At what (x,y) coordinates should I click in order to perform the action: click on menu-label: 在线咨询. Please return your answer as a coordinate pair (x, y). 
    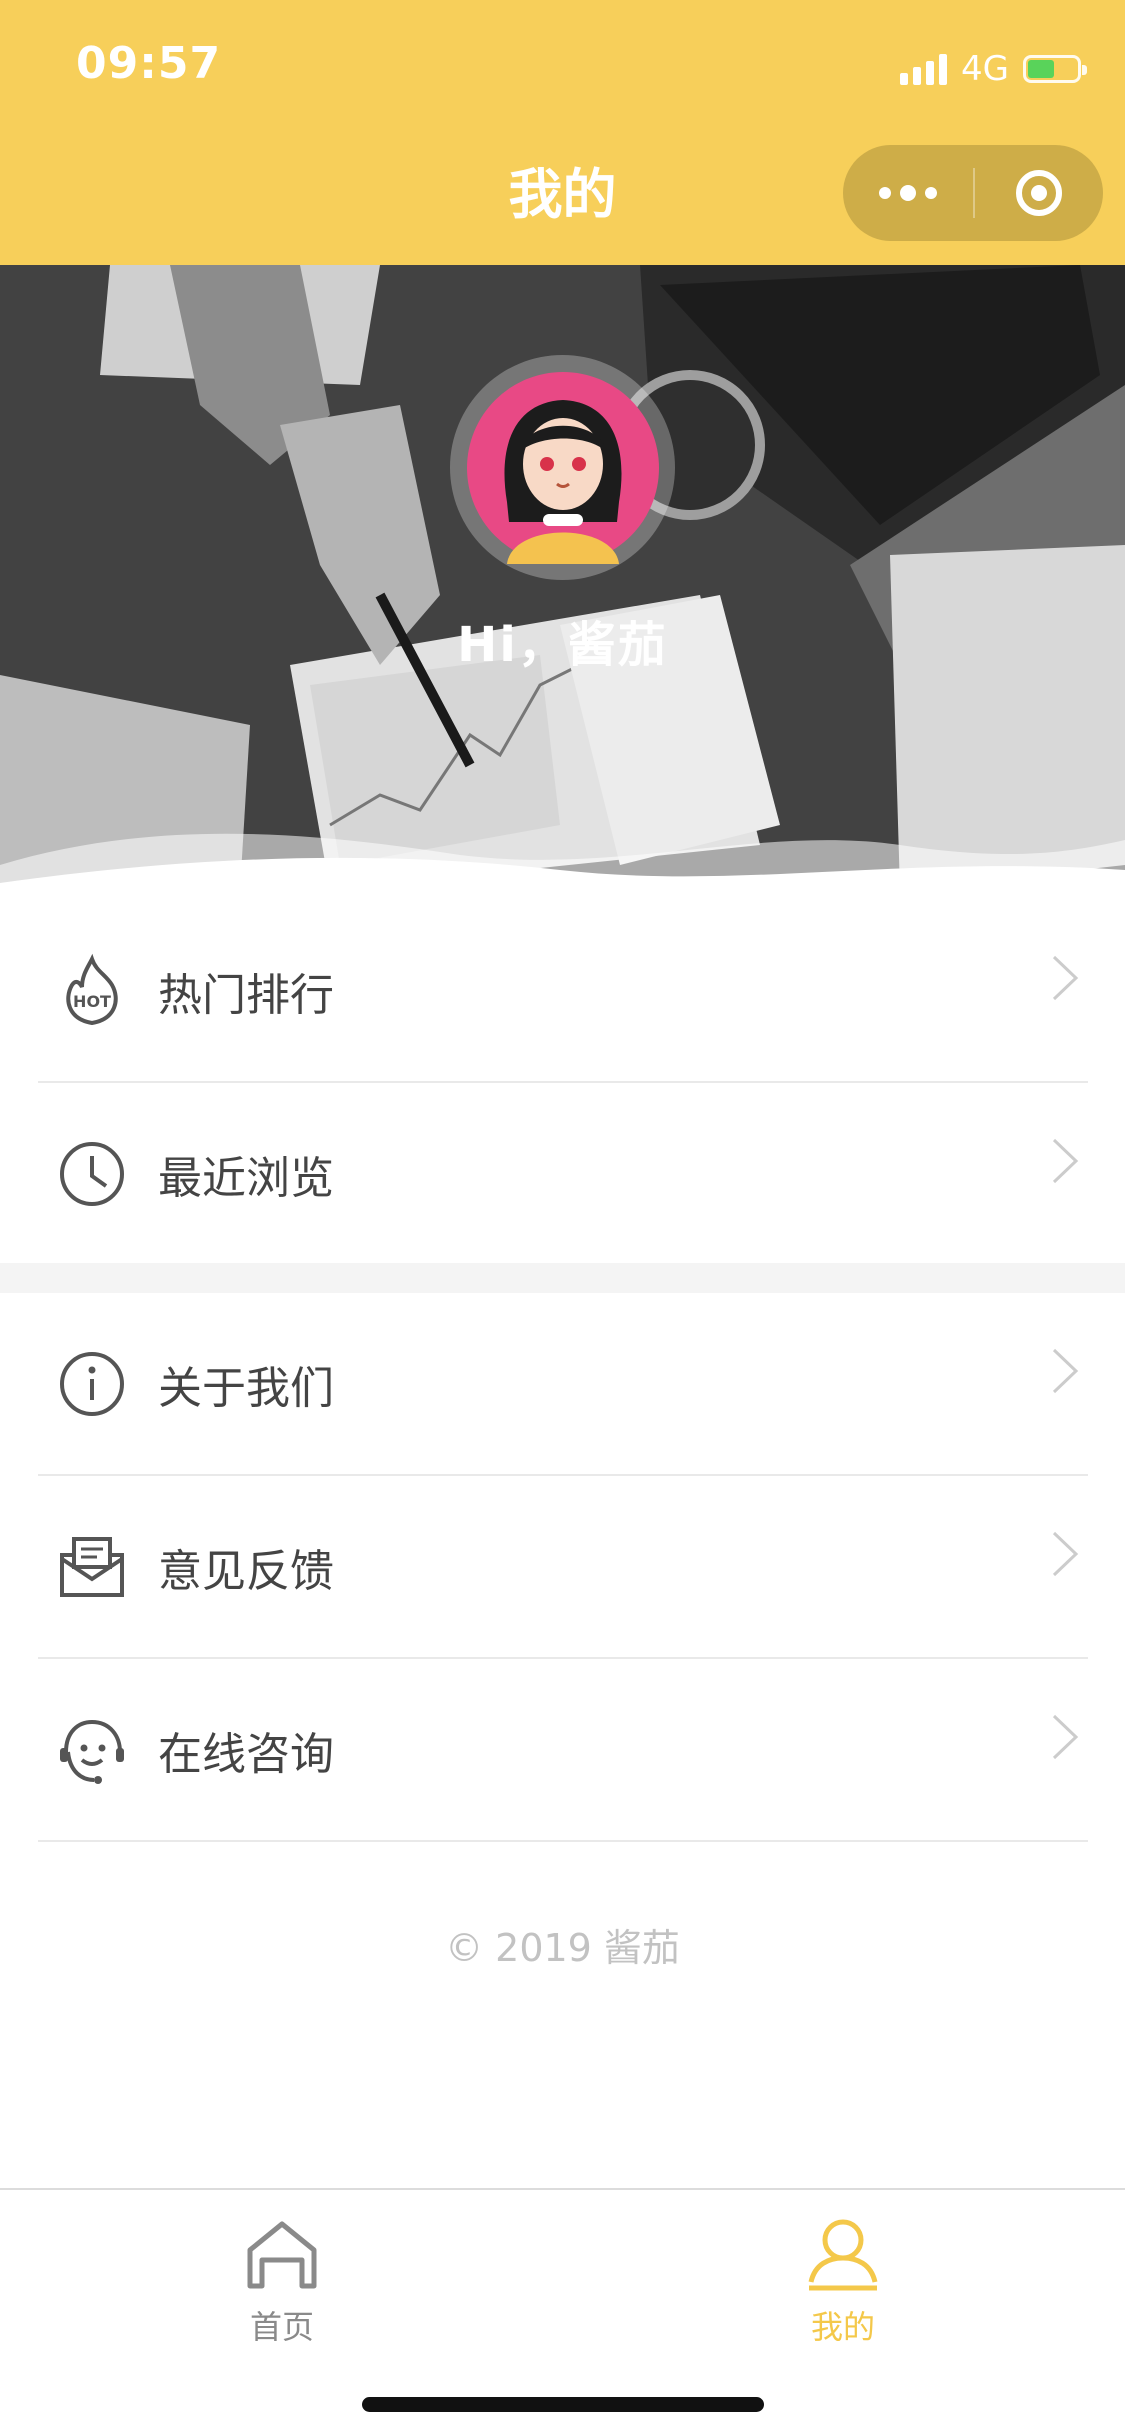
    Looking at the image, I should click on (246, 1754).